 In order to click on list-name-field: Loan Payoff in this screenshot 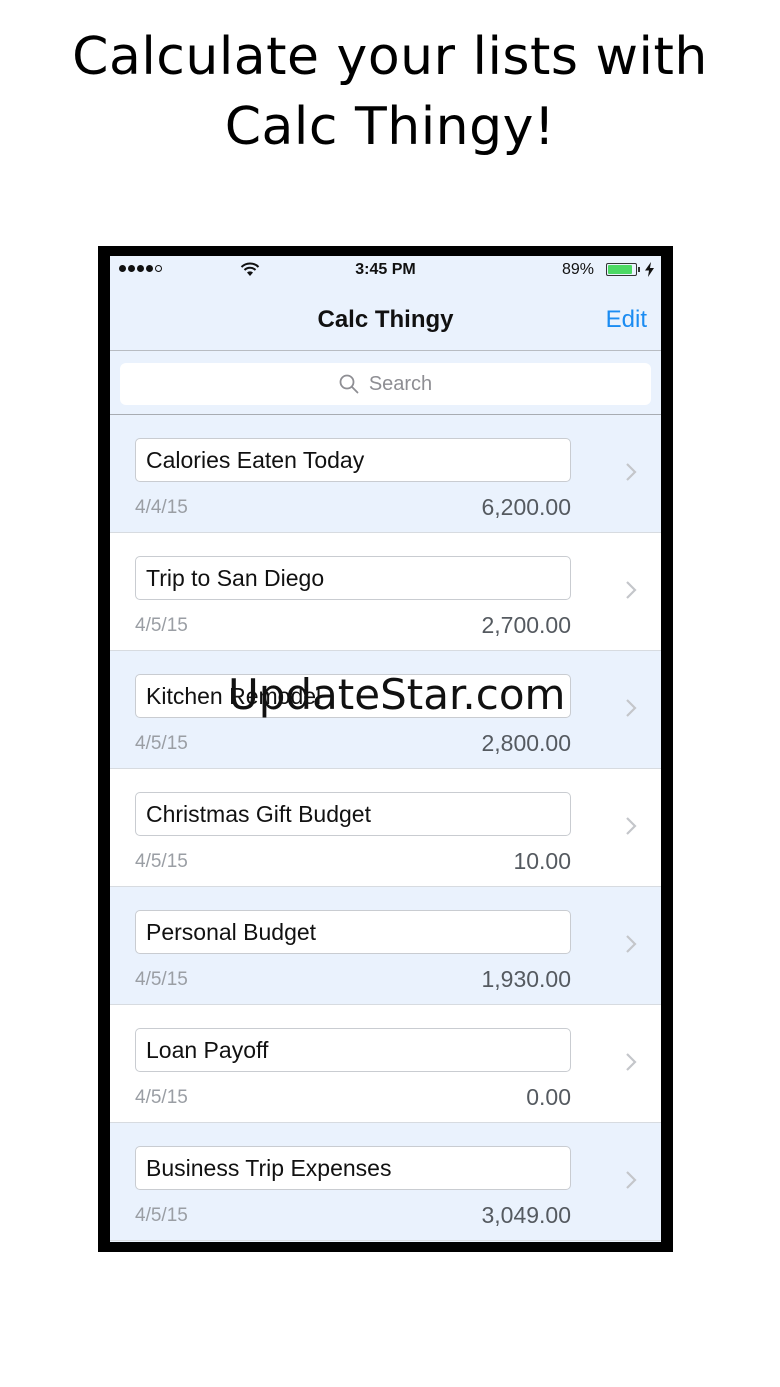, I will do `click(353, 1050)`.